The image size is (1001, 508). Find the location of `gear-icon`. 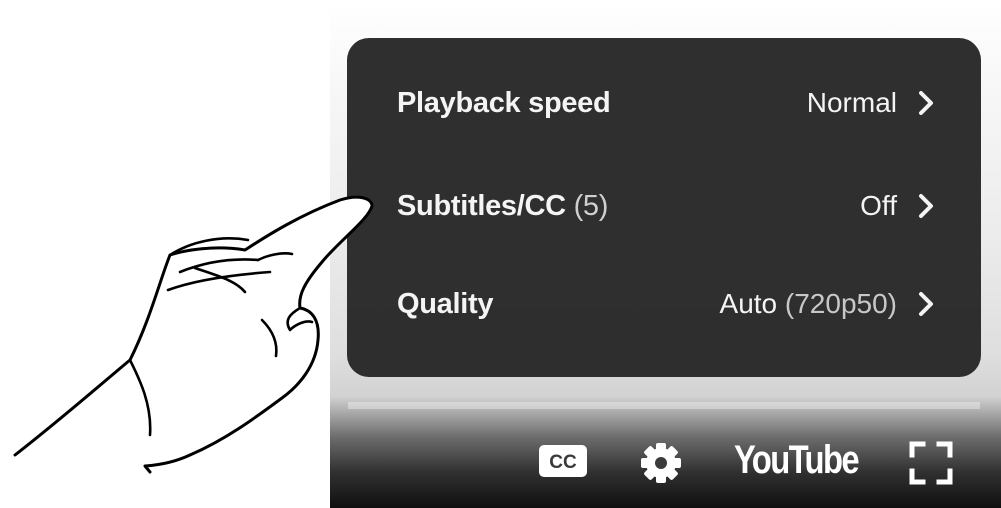

gear-icon is located at coordinates (661, 463).